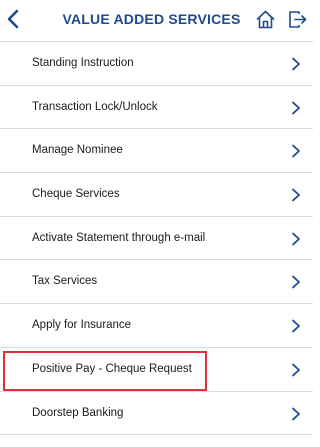 The height and width of the screenshot is (447, 320). Describe the element at coordinates (82, 325) in the screenshot. I see `service-item-label: Apply for Insurance` at that location.